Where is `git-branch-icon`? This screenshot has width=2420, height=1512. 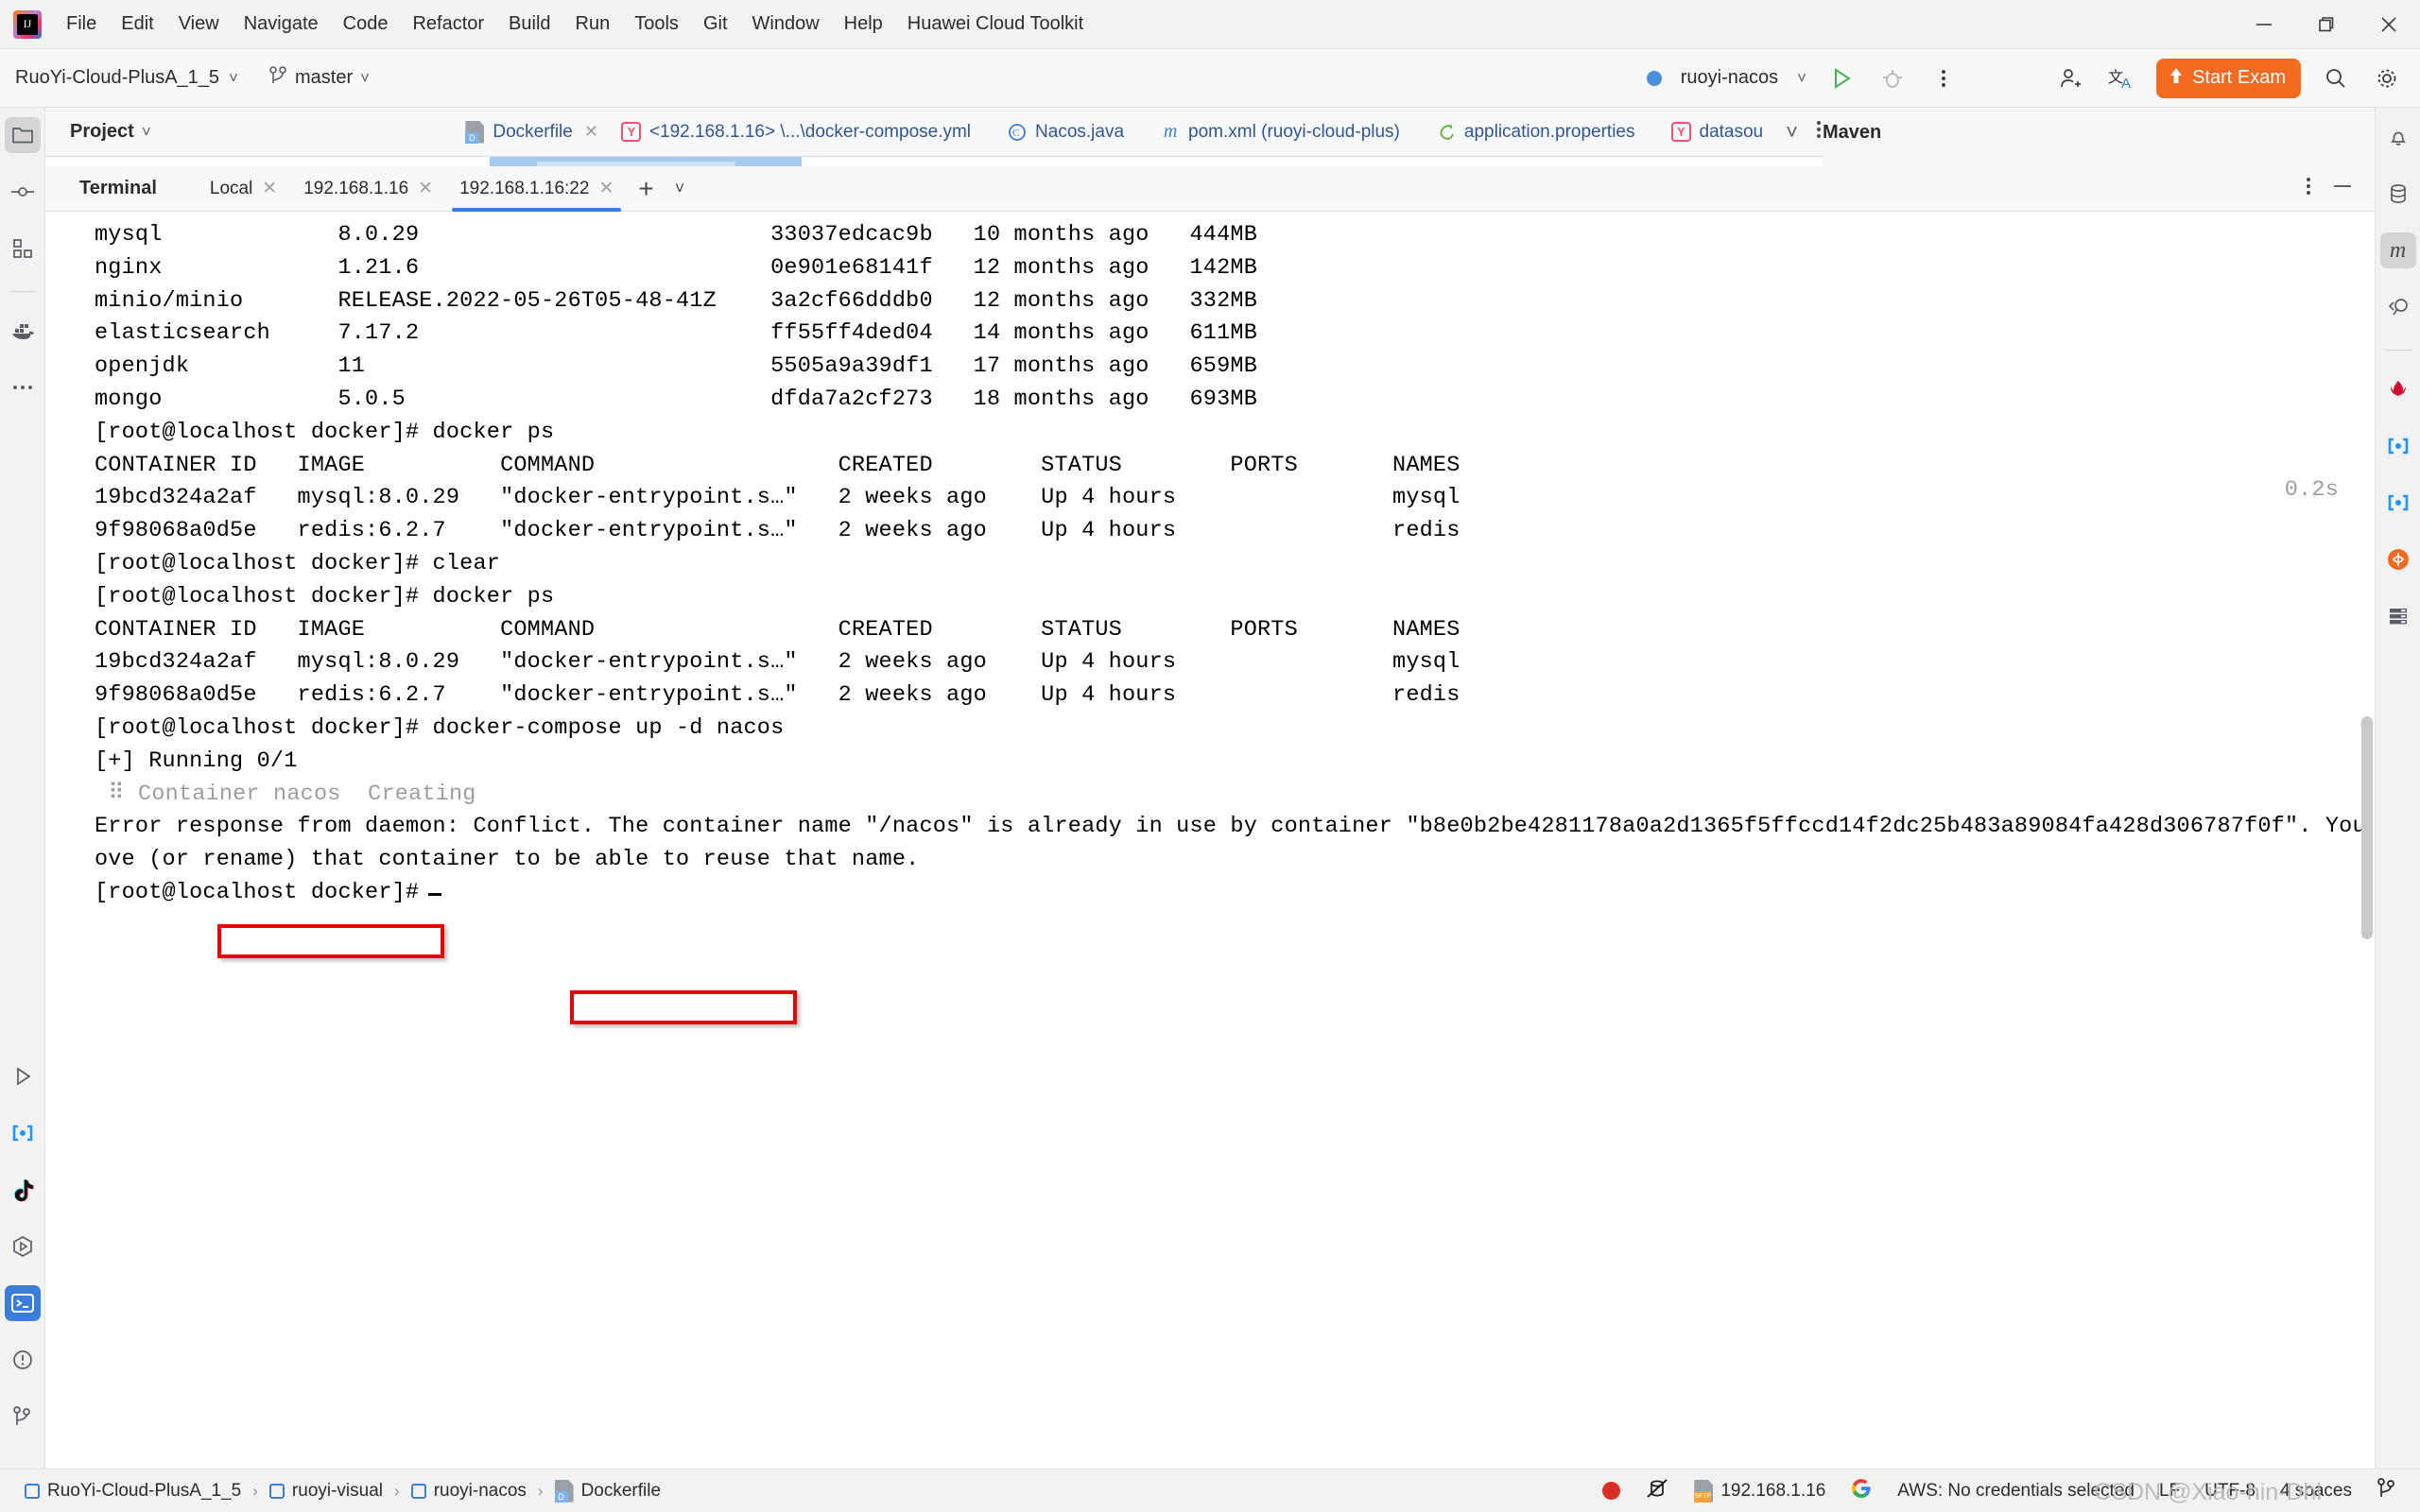
git-branch-icon is located at coordinates (2387, 1491).